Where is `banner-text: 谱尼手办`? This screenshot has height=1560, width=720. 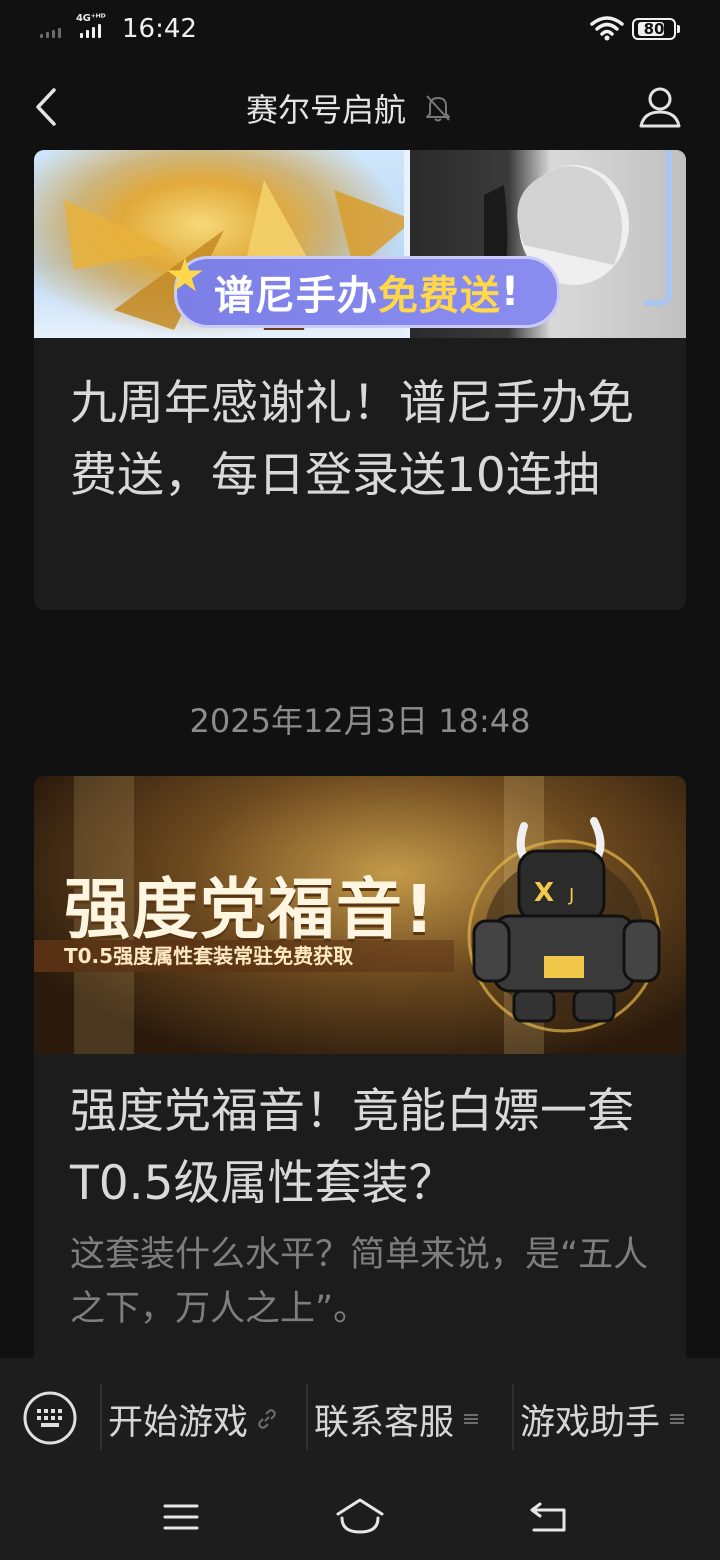
banner-text: 谱尼手办 is located at coordinates (295, 296).